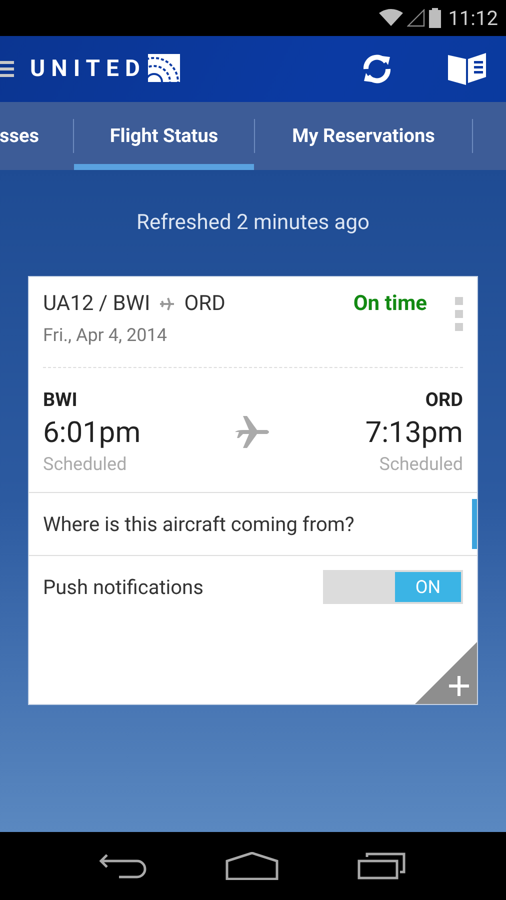  I want to click on menu-icon, so click(7, 69).